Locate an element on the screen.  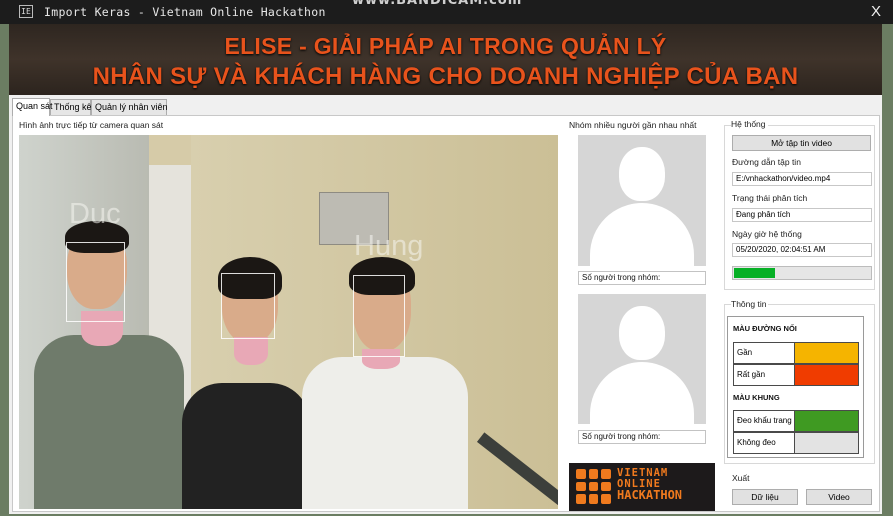
open-video-button: Mở tập tin video is located at coordinates (801, 143).